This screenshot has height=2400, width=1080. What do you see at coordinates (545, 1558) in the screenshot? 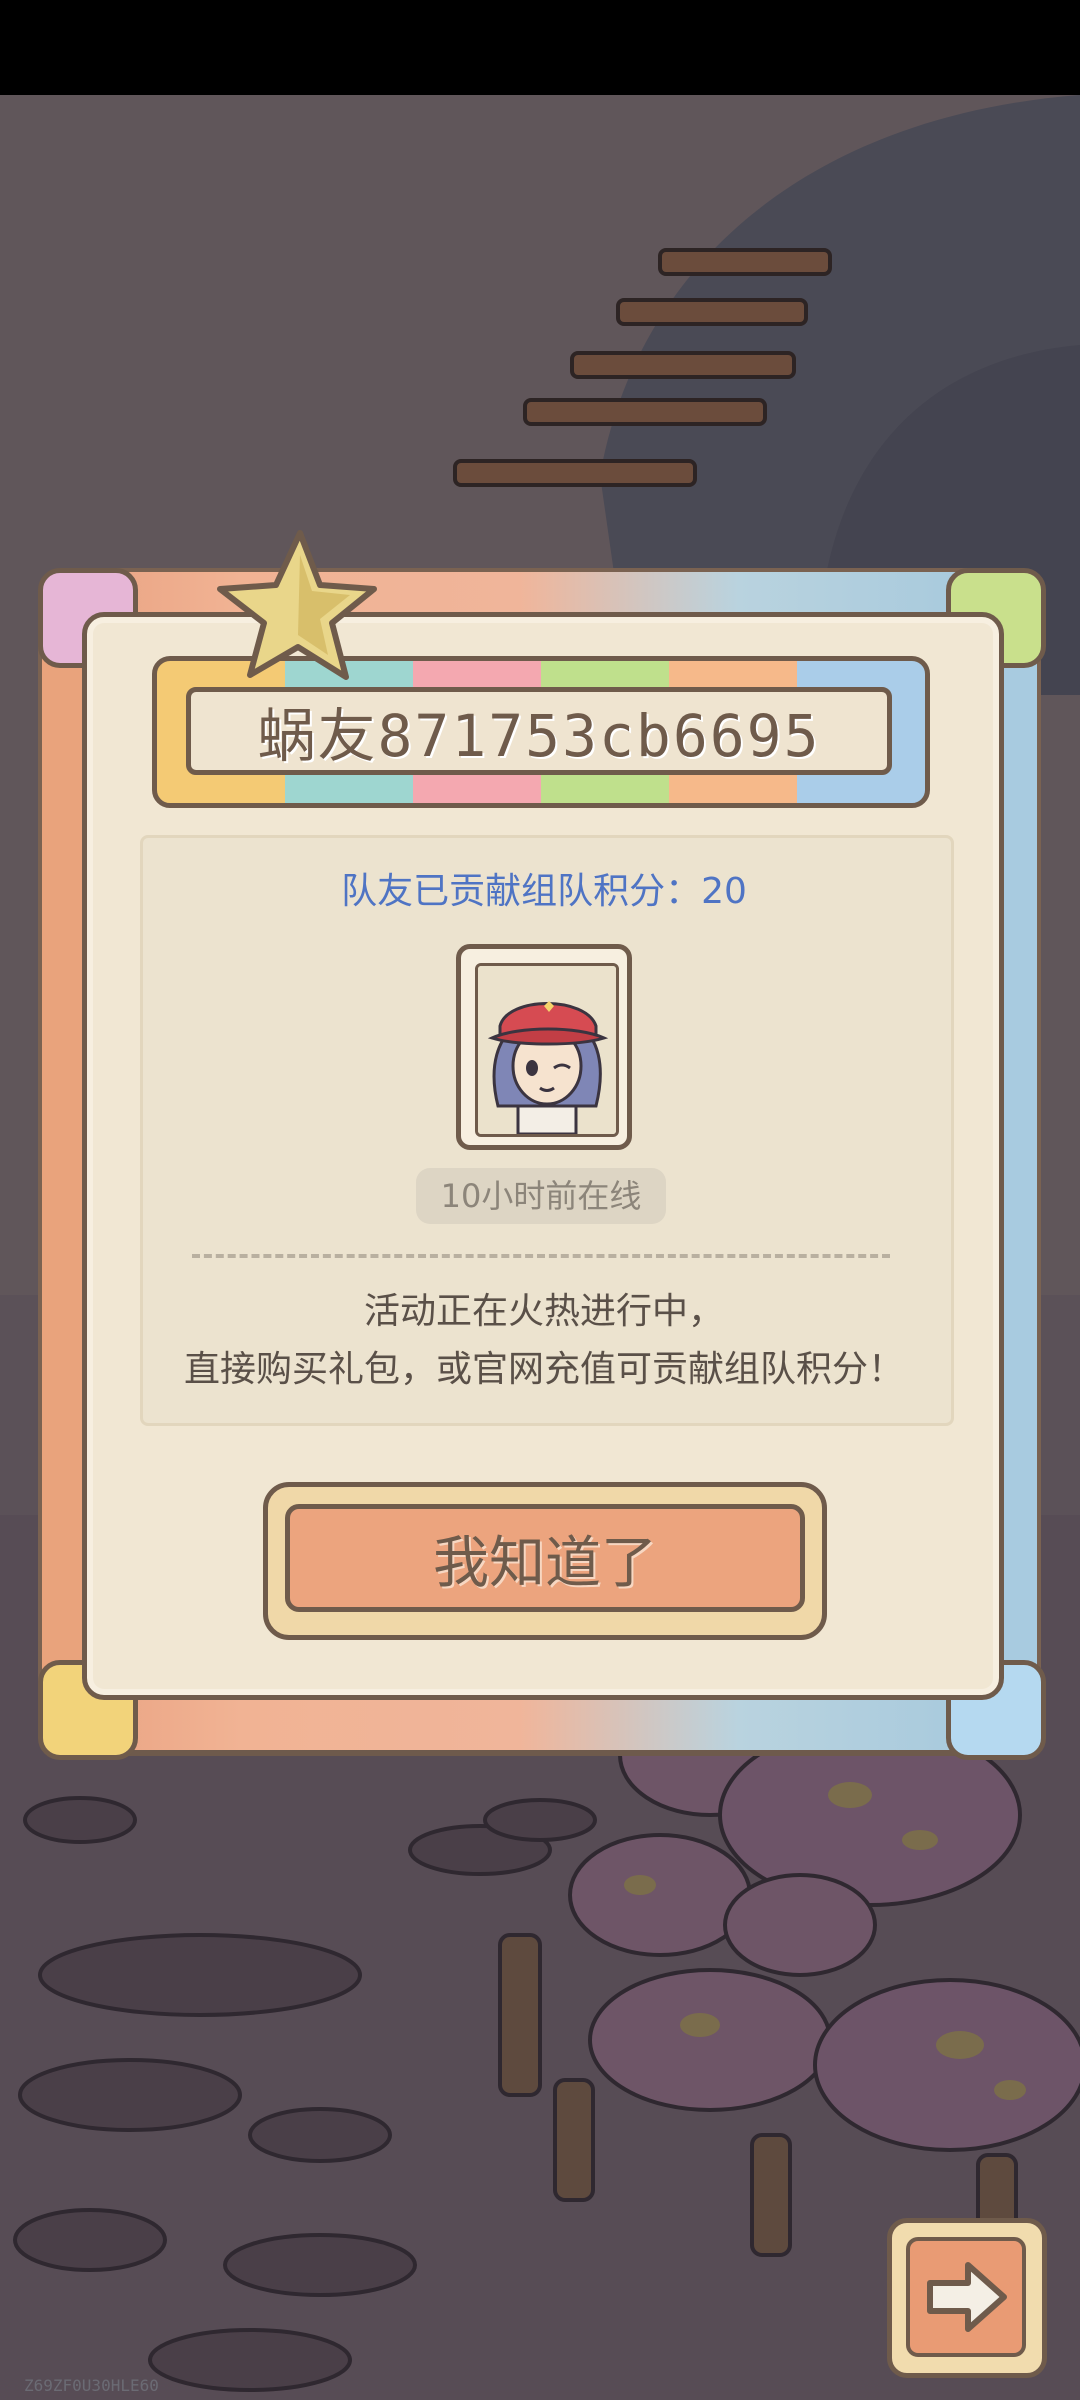
I see `confirm-button: 我知道了` at bounding box center [545, 1558].